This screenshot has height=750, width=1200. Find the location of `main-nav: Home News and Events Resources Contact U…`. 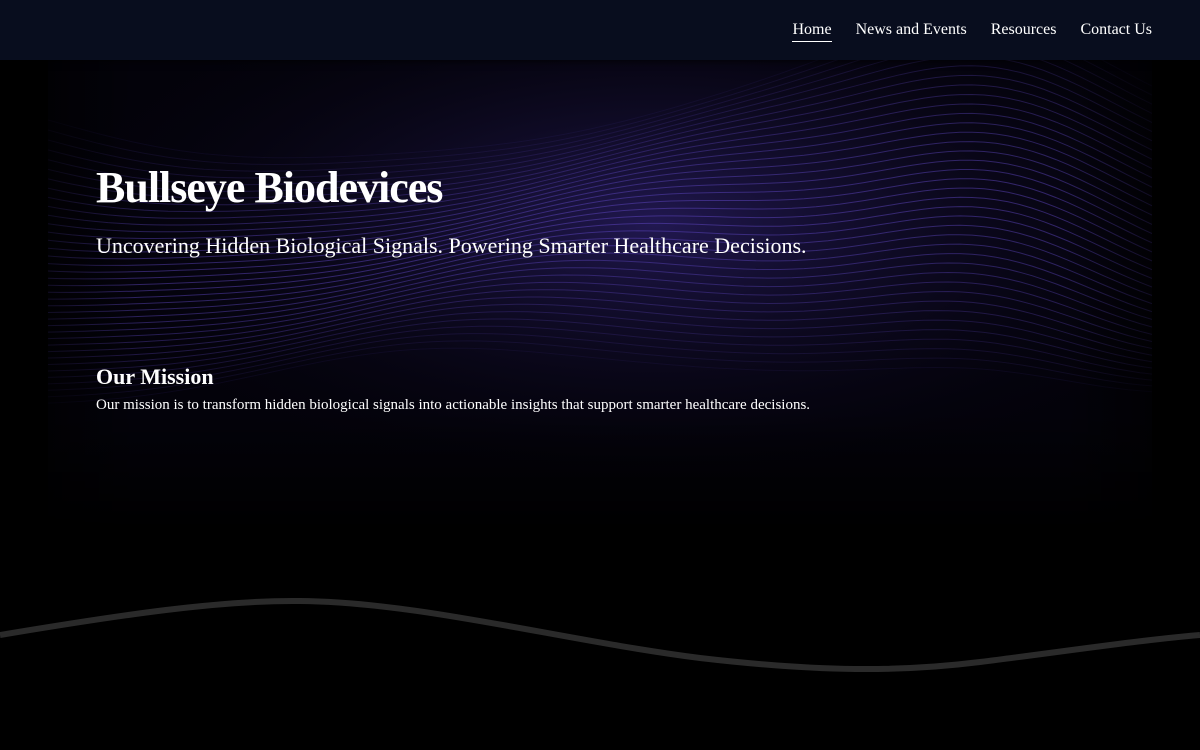

main-nav: Home News and Events Resources Contact U… is located at coordinates (972, 30).